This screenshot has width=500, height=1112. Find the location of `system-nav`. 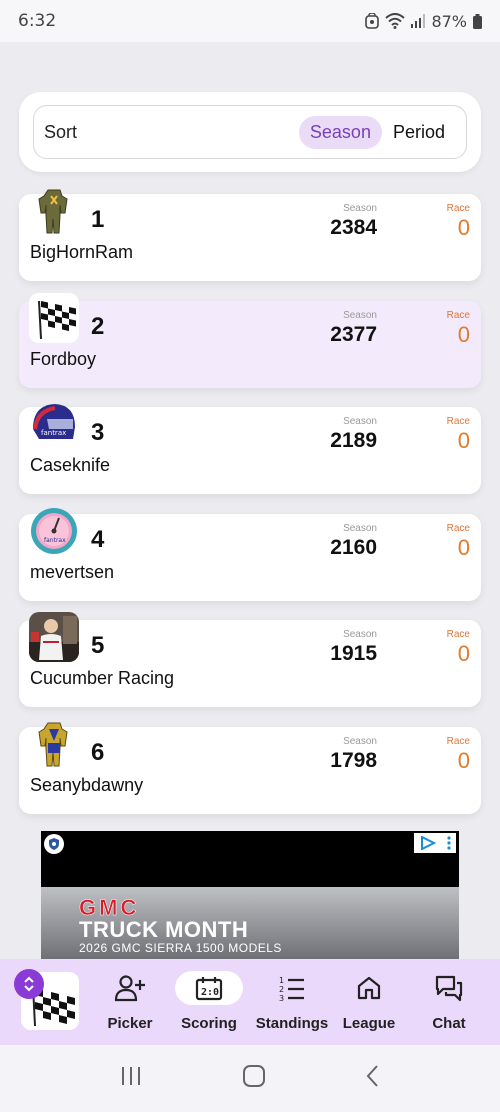

system-nav is located at coordinates (250, 1078).